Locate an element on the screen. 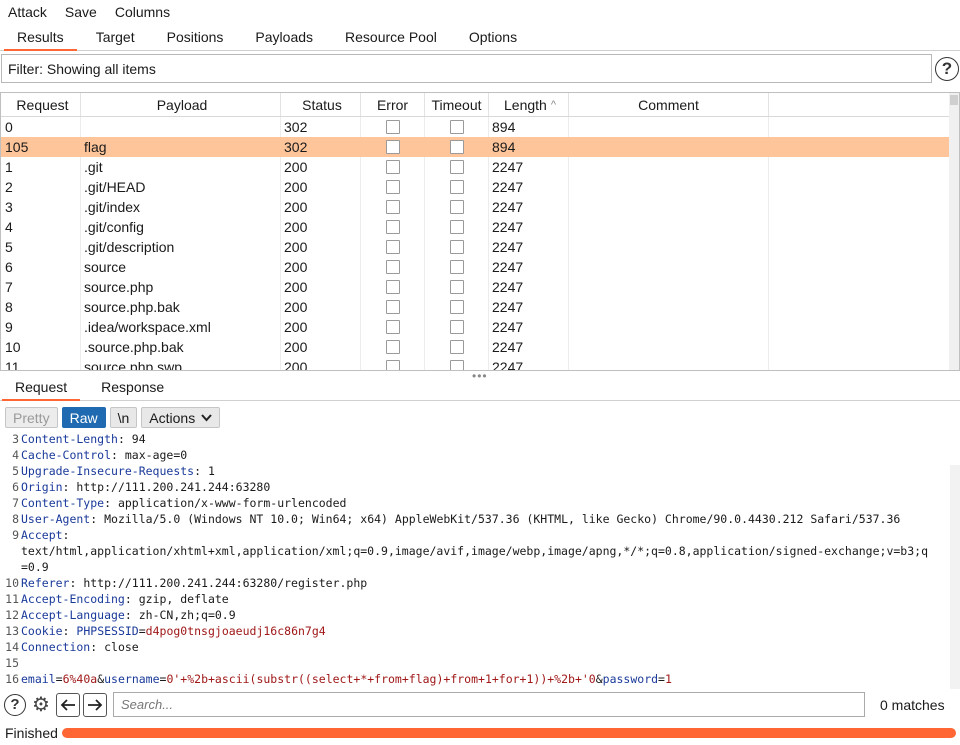 This screenshot has height=745, width=960. cell-request: 7 is located at coordinates (41, 287).